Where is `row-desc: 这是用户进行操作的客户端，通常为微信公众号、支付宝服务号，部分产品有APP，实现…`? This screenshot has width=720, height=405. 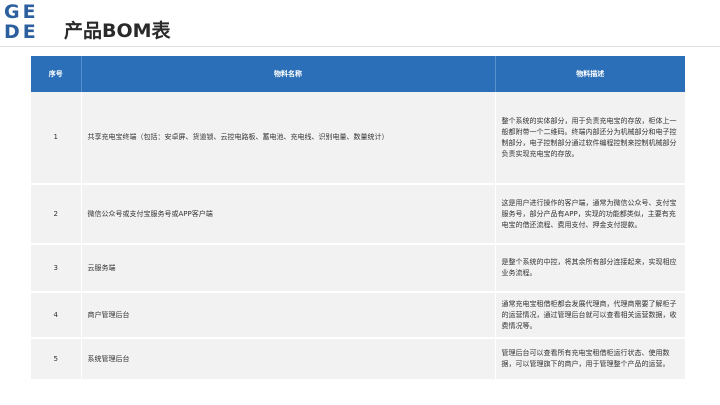
row-desc: 这是用户进行操作的客户端，通常为微信公众号、支付宝服务号，部分产品有APP，实现… is located at coordinates (590, 214).